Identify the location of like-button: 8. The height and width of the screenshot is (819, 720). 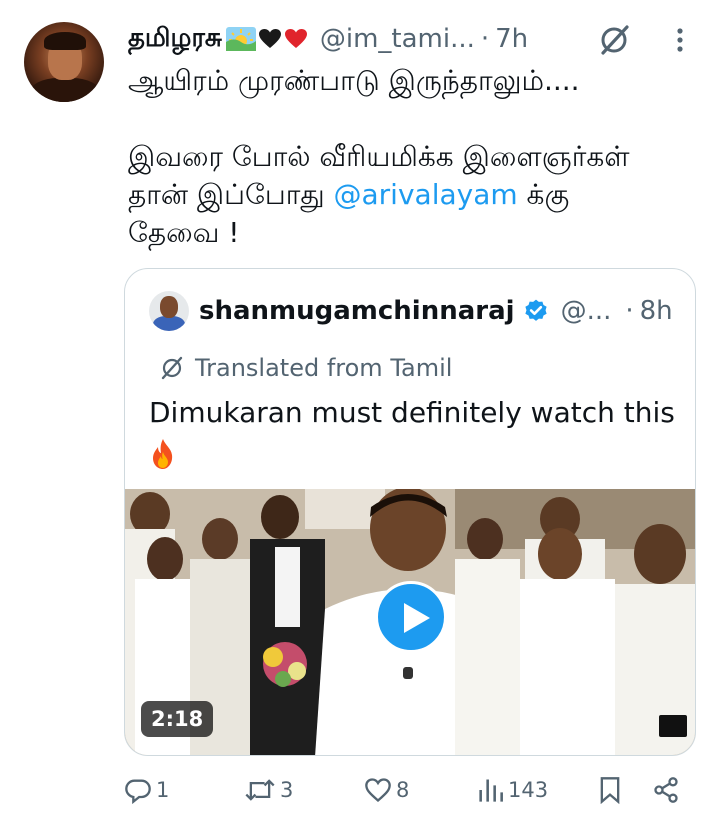
(386, 790).